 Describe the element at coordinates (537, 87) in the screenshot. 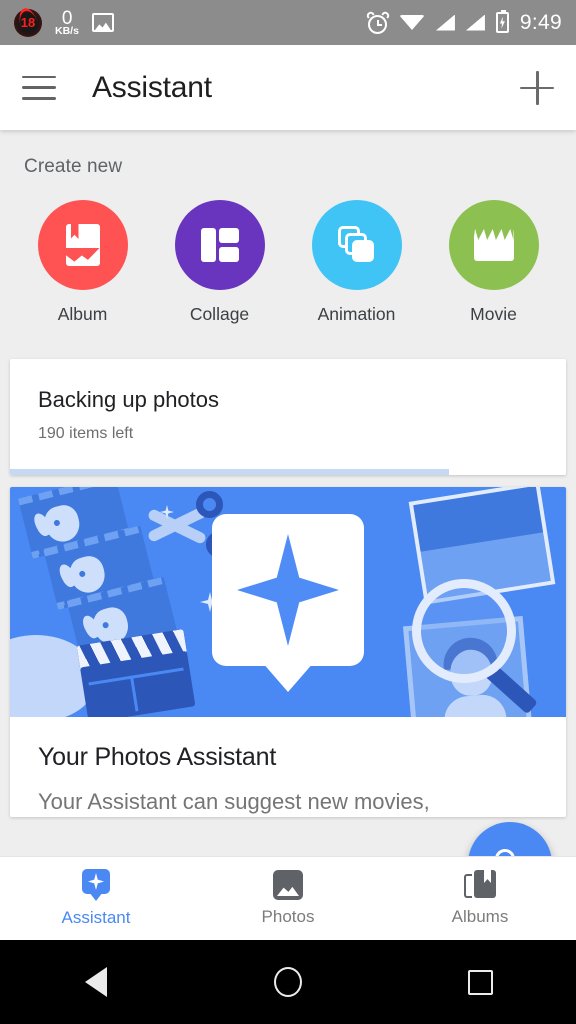

I see `plus-icon` at that location.